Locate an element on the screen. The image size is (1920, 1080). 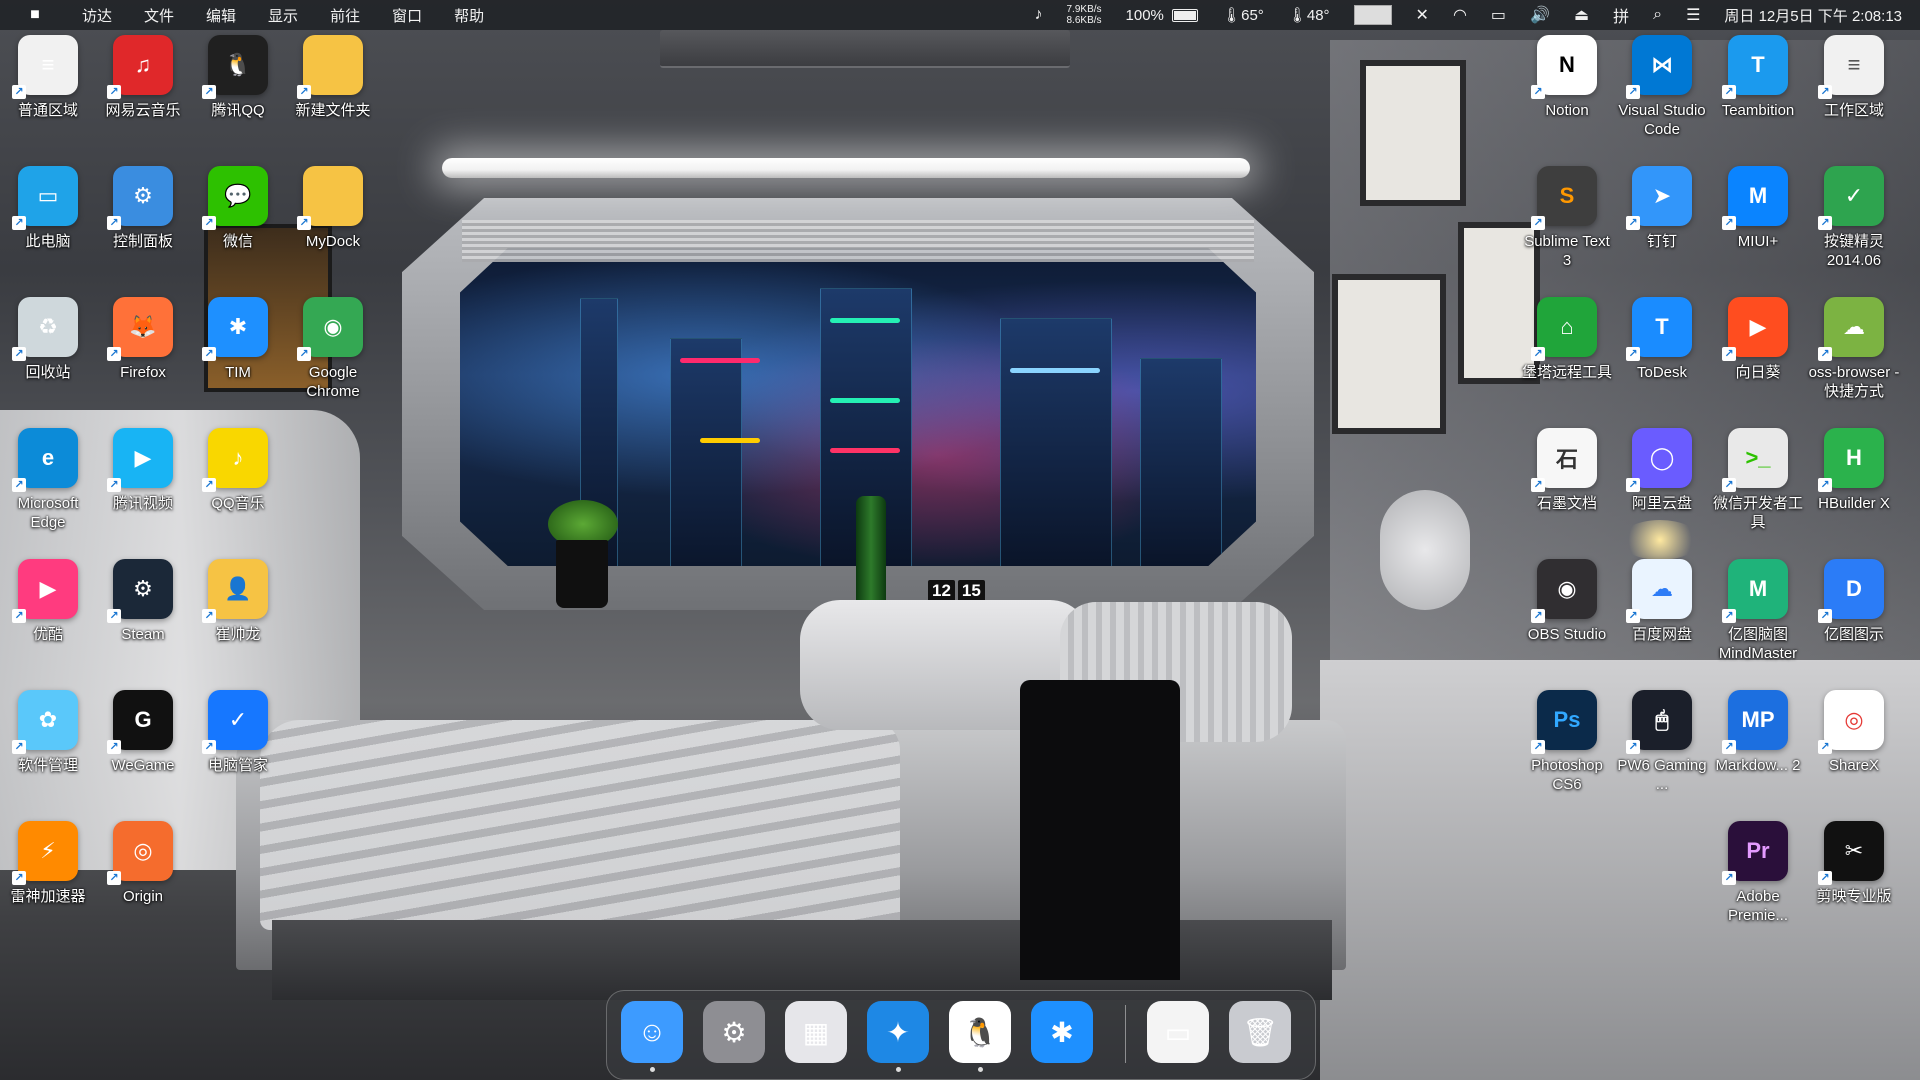
desktop-shortcut: D ↗ 亿图图示 is located at coordinates (1854, 601).